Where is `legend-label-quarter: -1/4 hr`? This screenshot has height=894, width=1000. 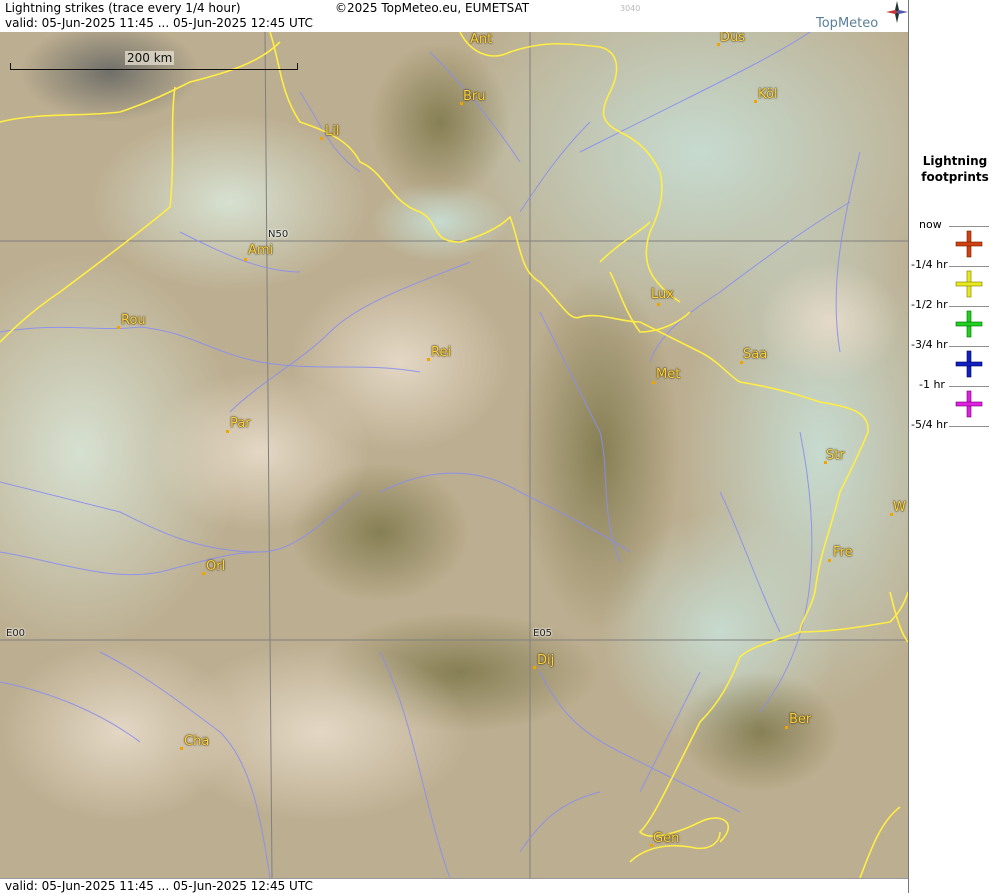
legend-label-quarter: -1/4 hr is located at coordinates (929, 264).